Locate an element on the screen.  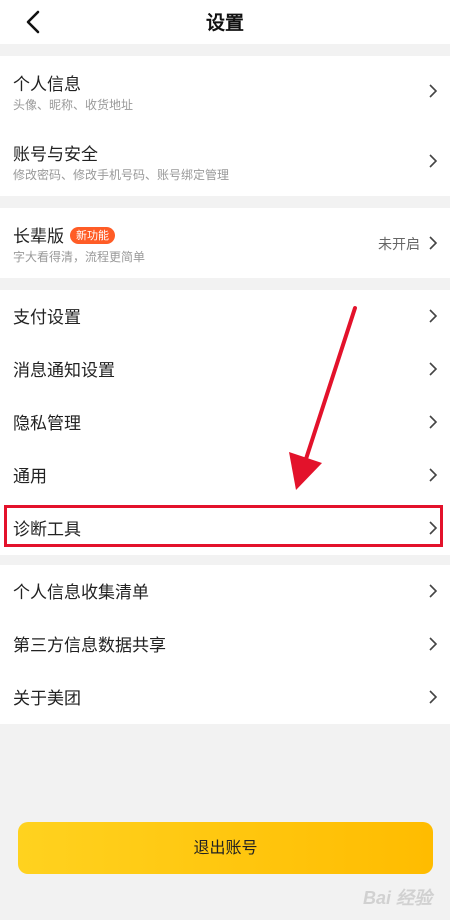
payment-settings-item: 支付设置 is located at coordinates (225, 316).